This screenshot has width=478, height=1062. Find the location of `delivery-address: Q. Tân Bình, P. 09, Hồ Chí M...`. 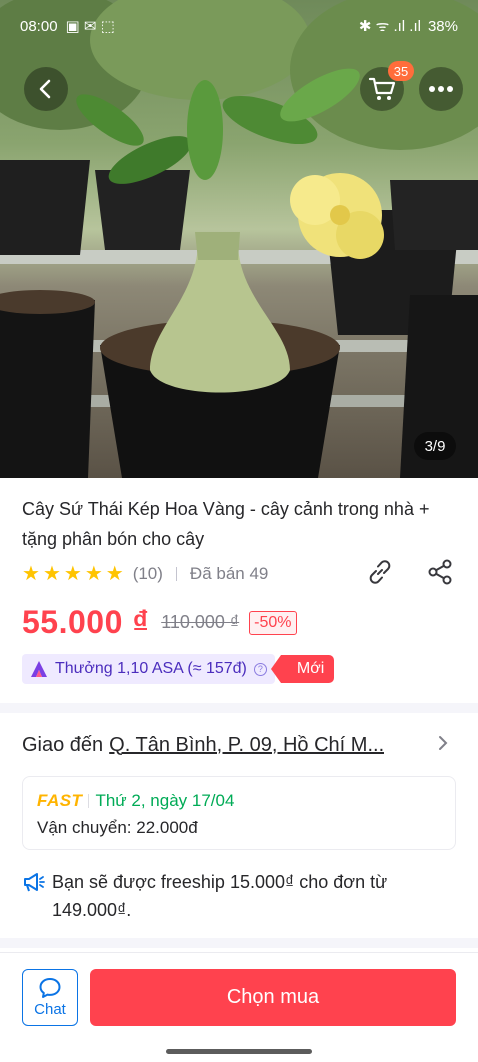

delivery-address: Q. Tân Bình, P. 09, Hồ Chí M... is located at coordinates (246, 745).